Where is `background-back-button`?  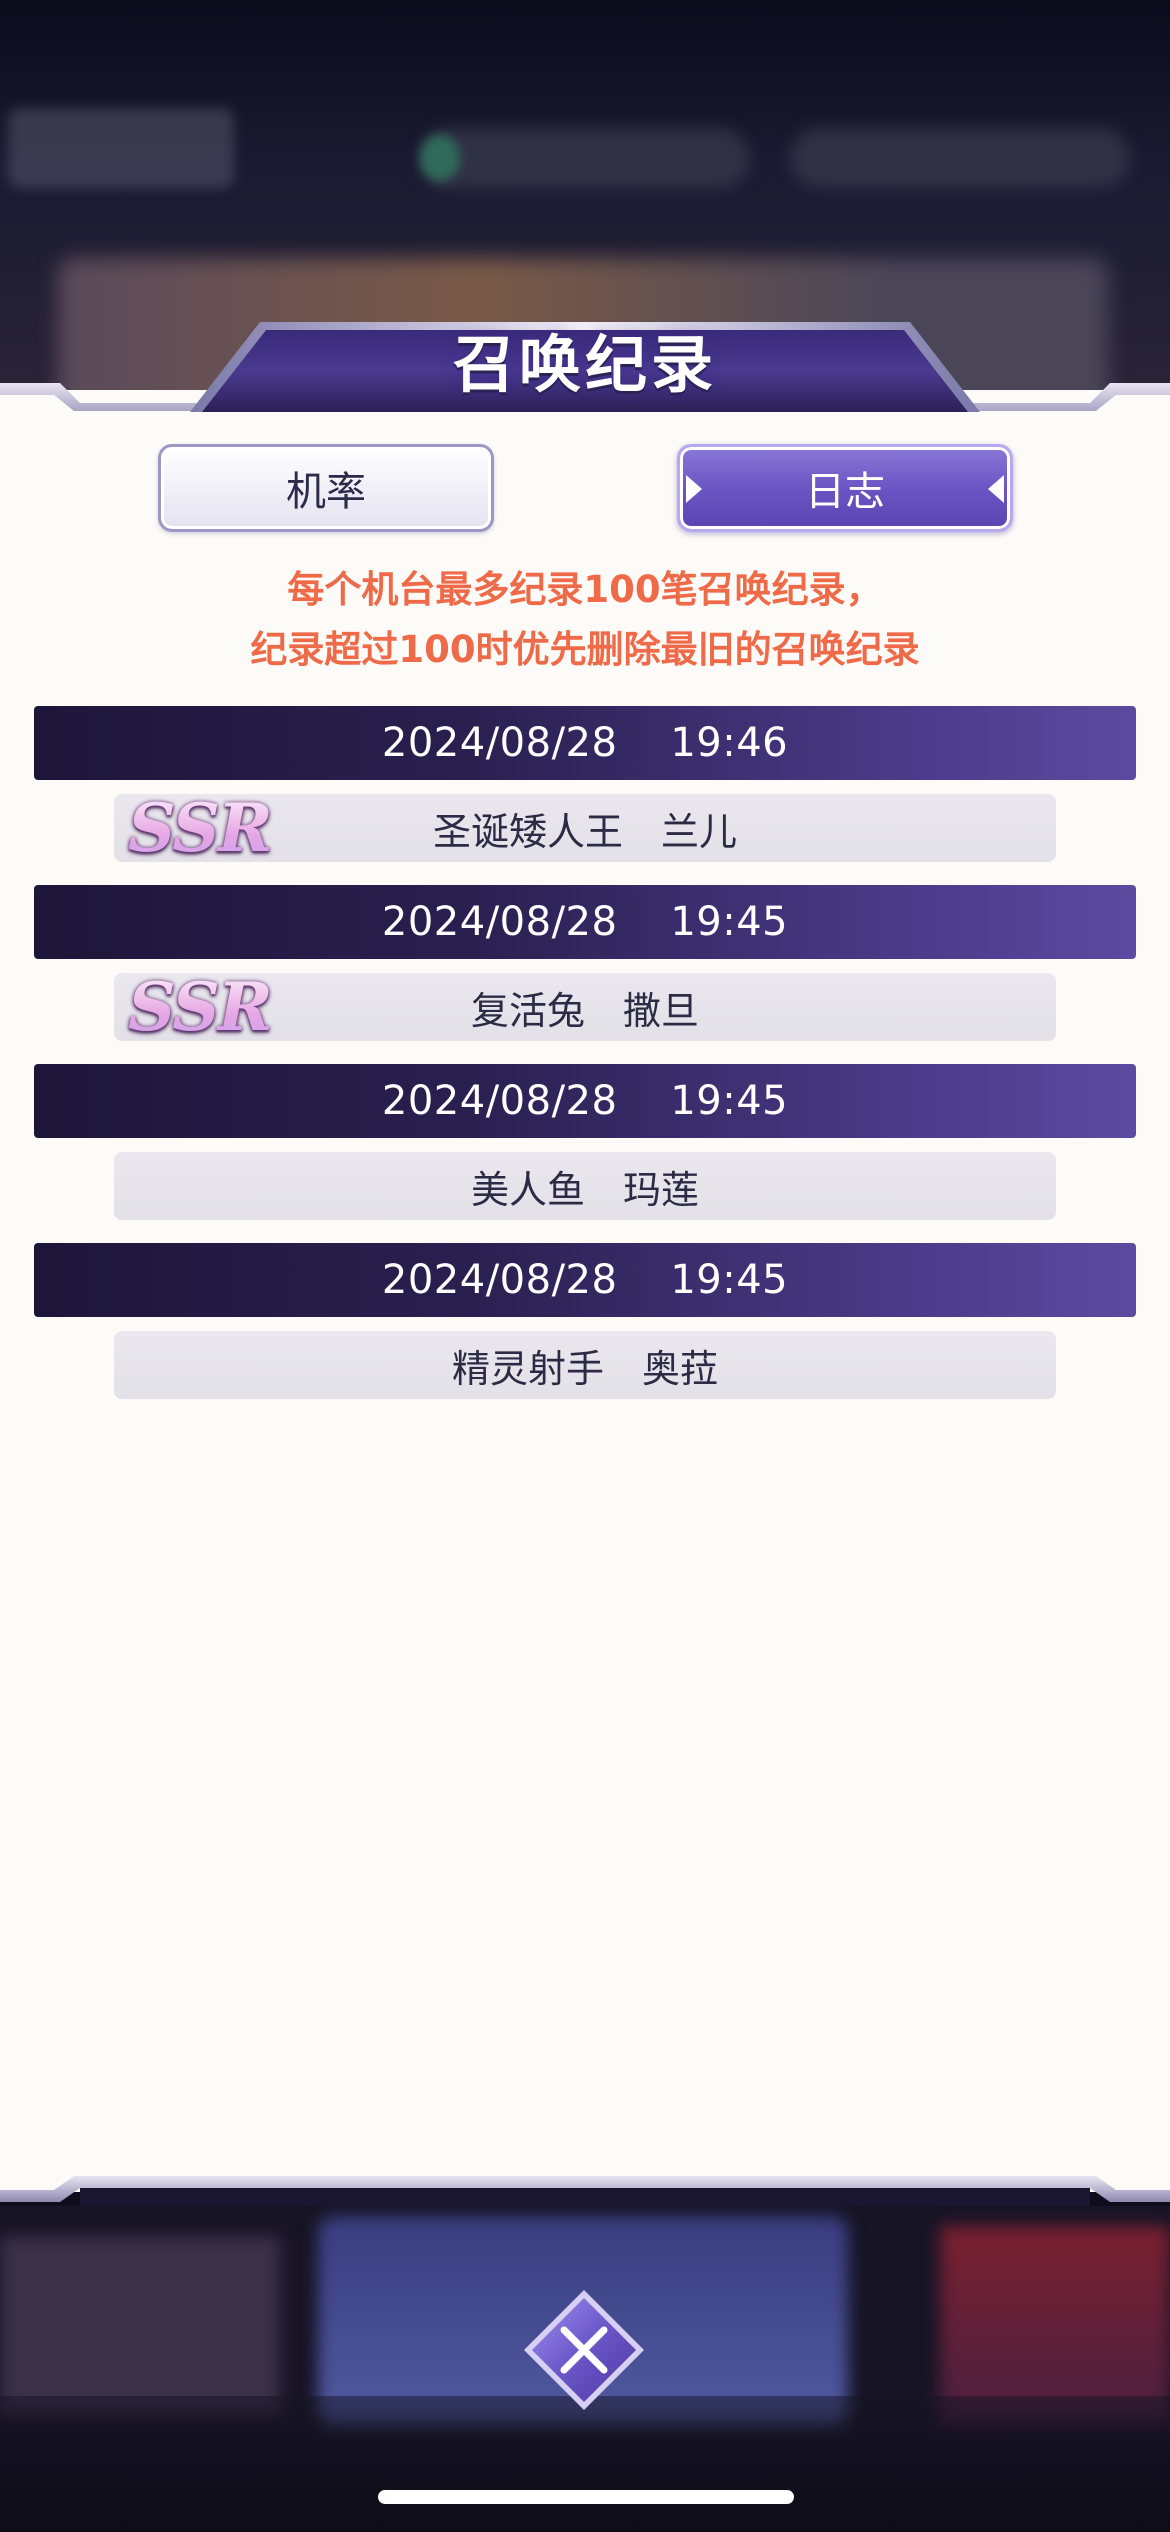 background-back-button is located at coordinates (121, 148).